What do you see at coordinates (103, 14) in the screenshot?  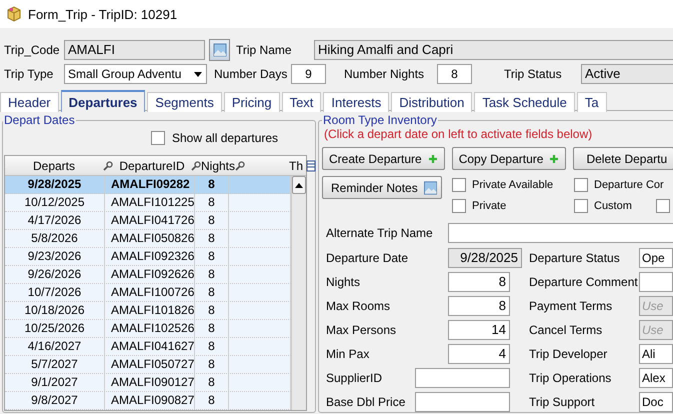 I see `window-title: Form_Trip - TripID: 10291` at bounding box center [103, 14].